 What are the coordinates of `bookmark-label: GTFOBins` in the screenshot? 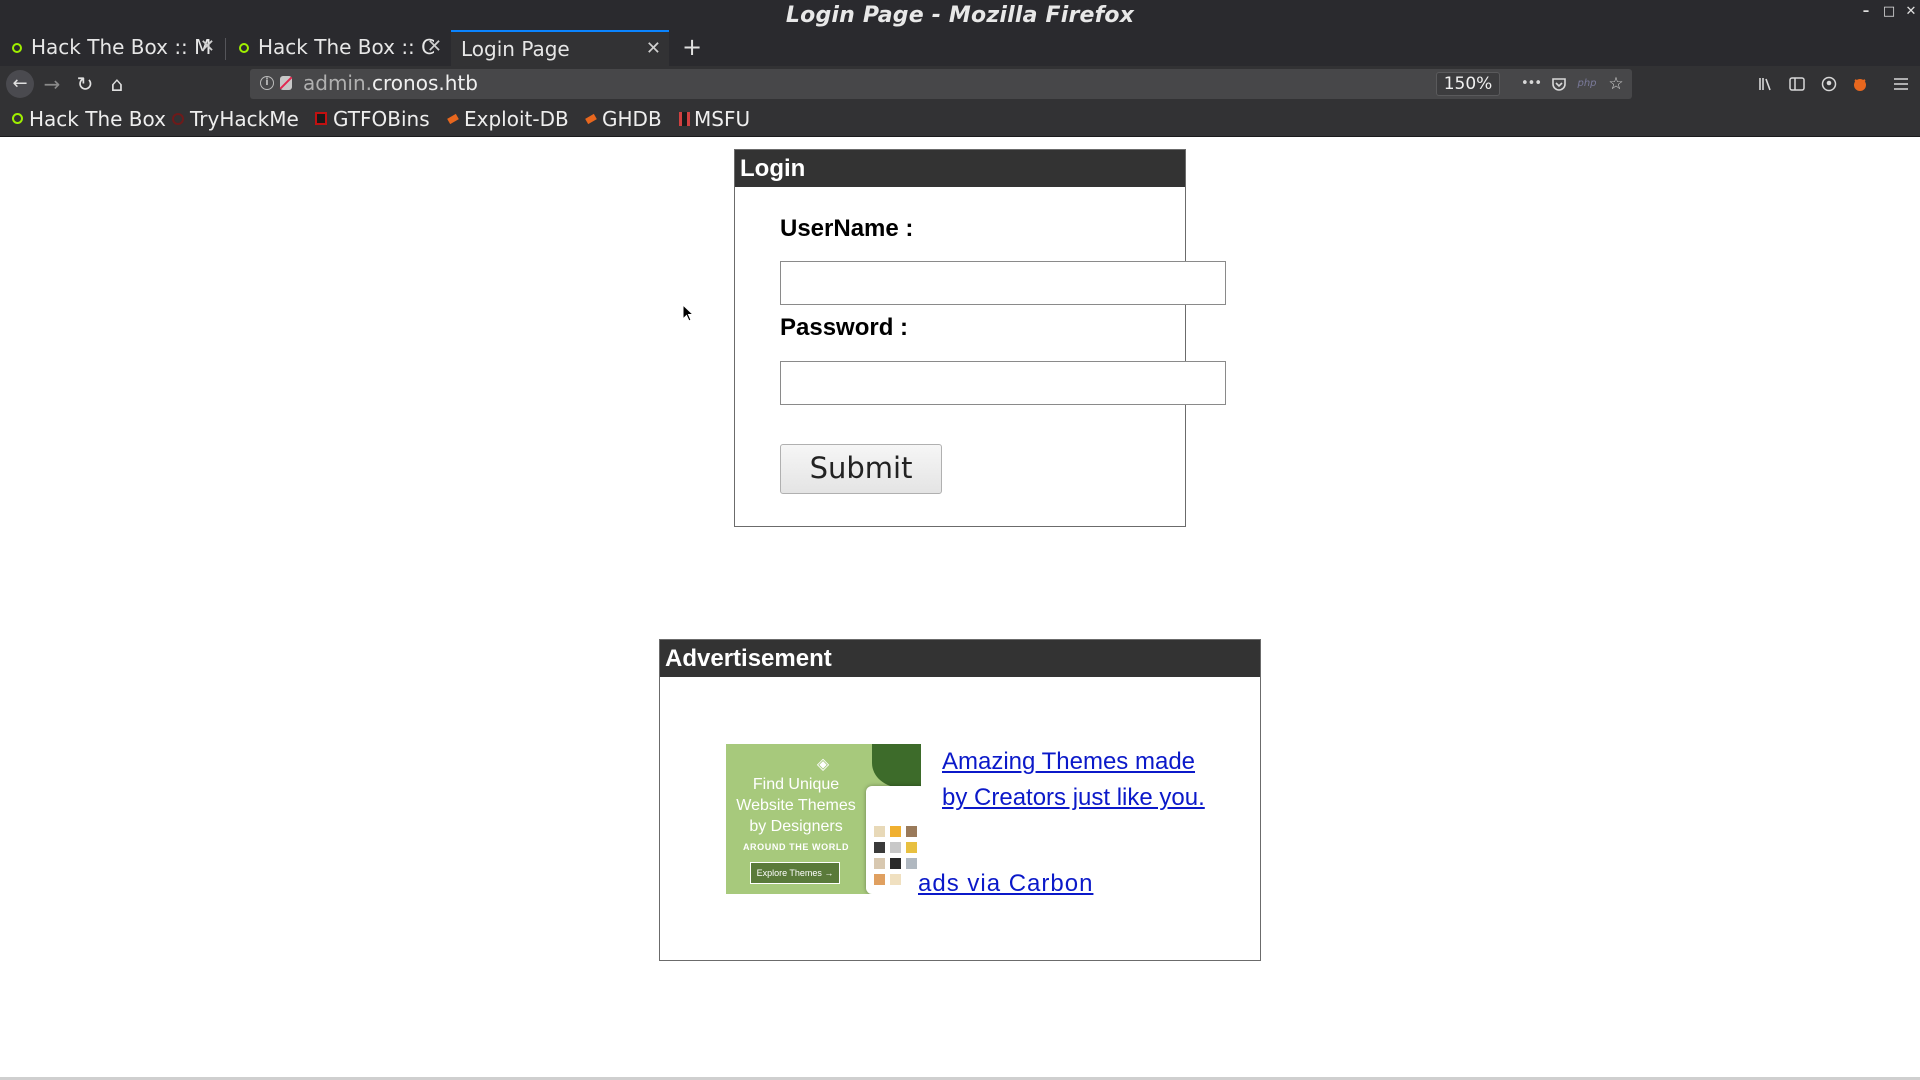 It's located at (381, 119).